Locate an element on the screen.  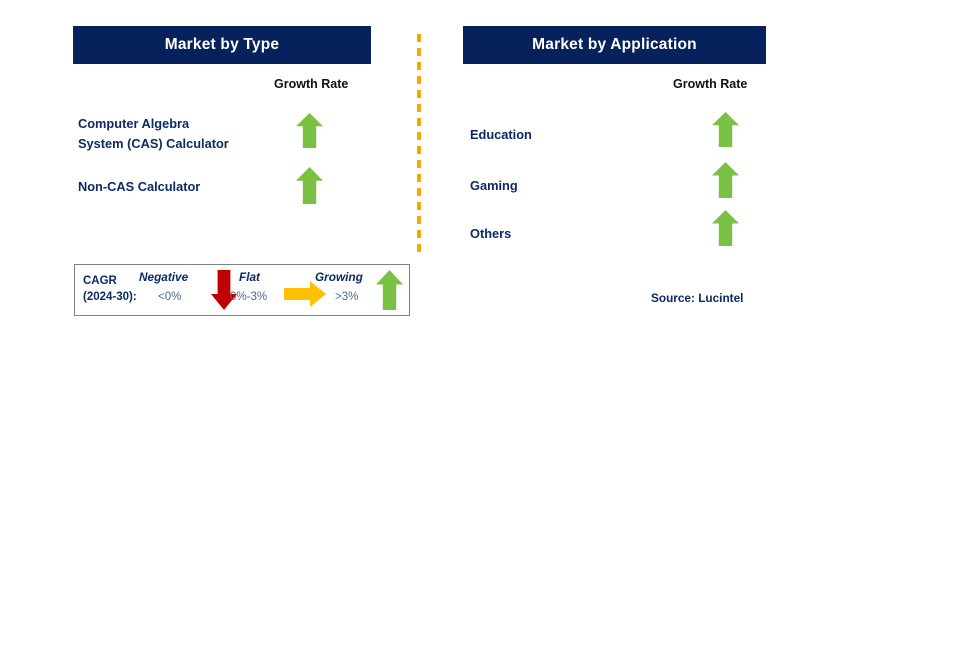
row-label-education: Education is located at coordinates (501, 134).